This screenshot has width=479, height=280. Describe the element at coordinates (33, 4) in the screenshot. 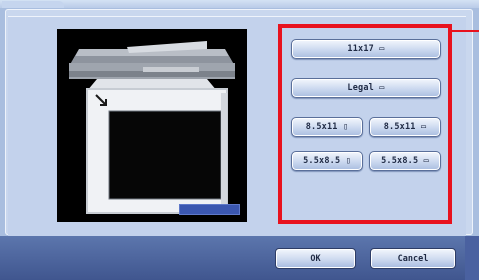

I see `top-tab-notch` at that location.